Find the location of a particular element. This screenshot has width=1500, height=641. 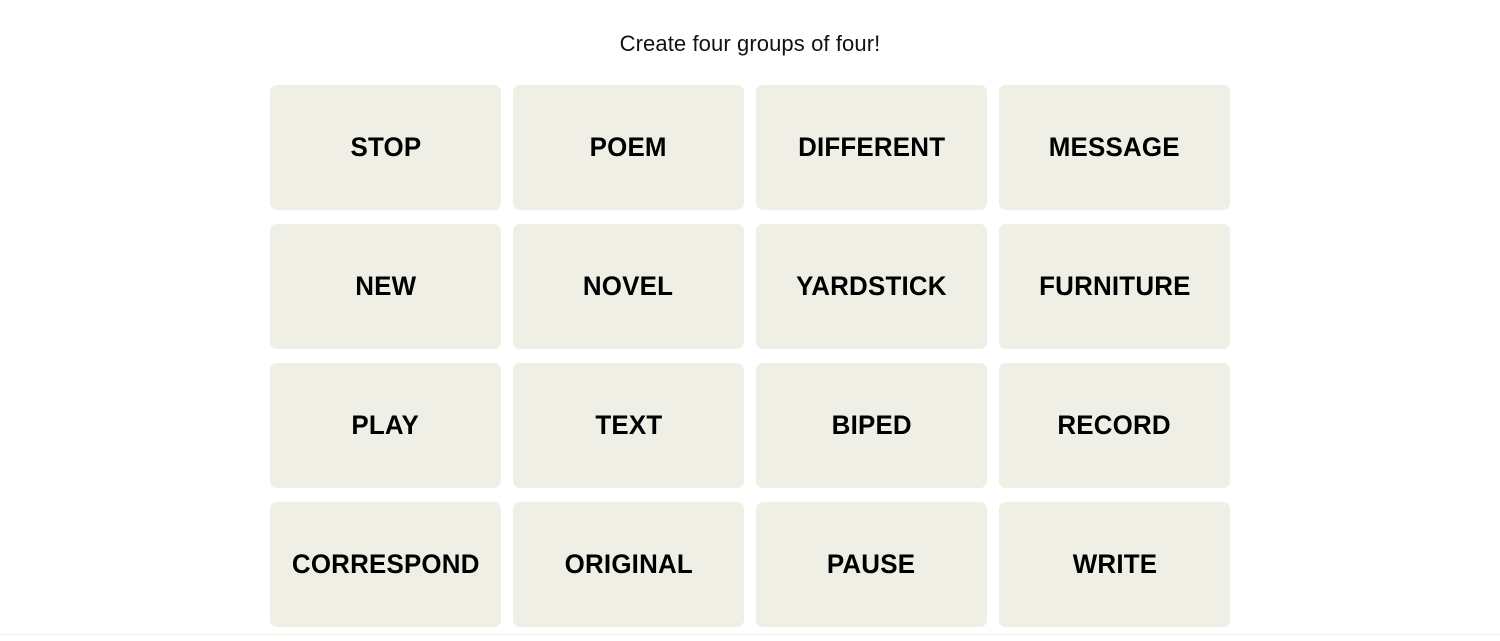

word-tile-write: WRITE is located at coordinates (1114, 564).